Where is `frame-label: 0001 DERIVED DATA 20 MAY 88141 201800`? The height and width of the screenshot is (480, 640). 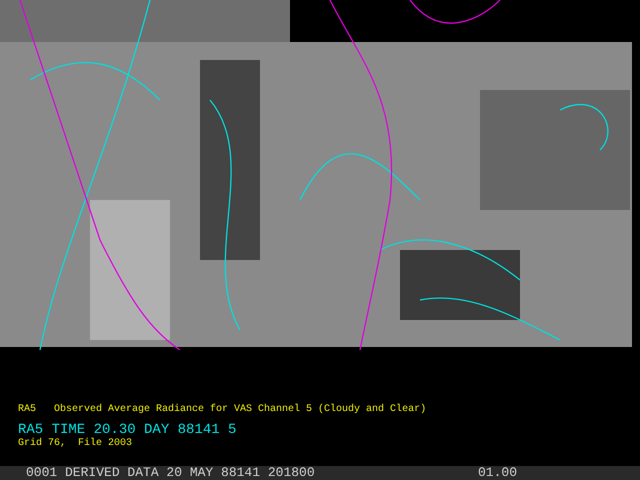
frame-label: 0001 DERIVED DATA 20 MAY 88141 201800 is located at coordinates (171, 473).